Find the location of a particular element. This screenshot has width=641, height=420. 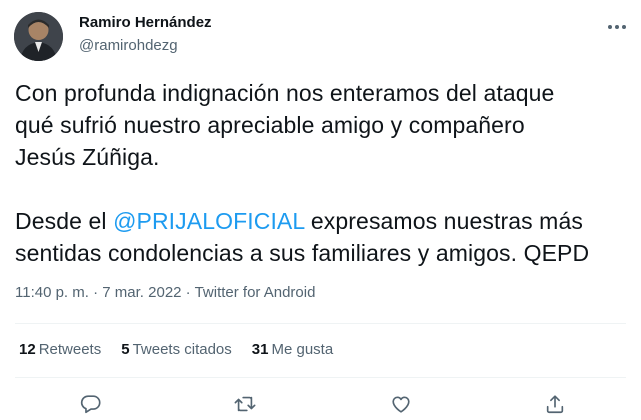

likes-stat: 31 Me gusta is located at coordinates (292, 350).